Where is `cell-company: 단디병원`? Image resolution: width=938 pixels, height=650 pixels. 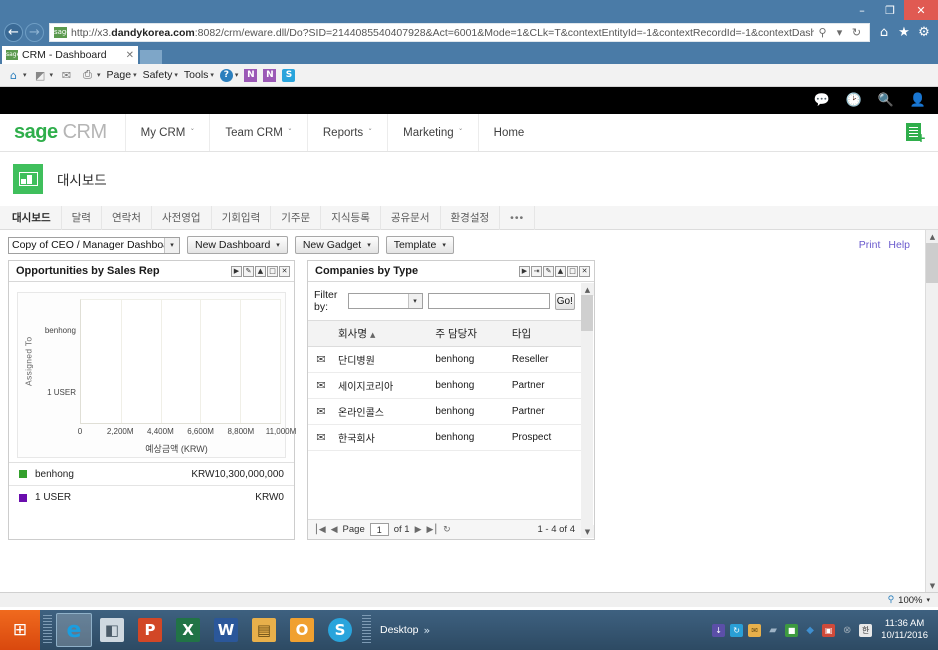 cell-company: 단디병원 is located at coordinates (383, 359).